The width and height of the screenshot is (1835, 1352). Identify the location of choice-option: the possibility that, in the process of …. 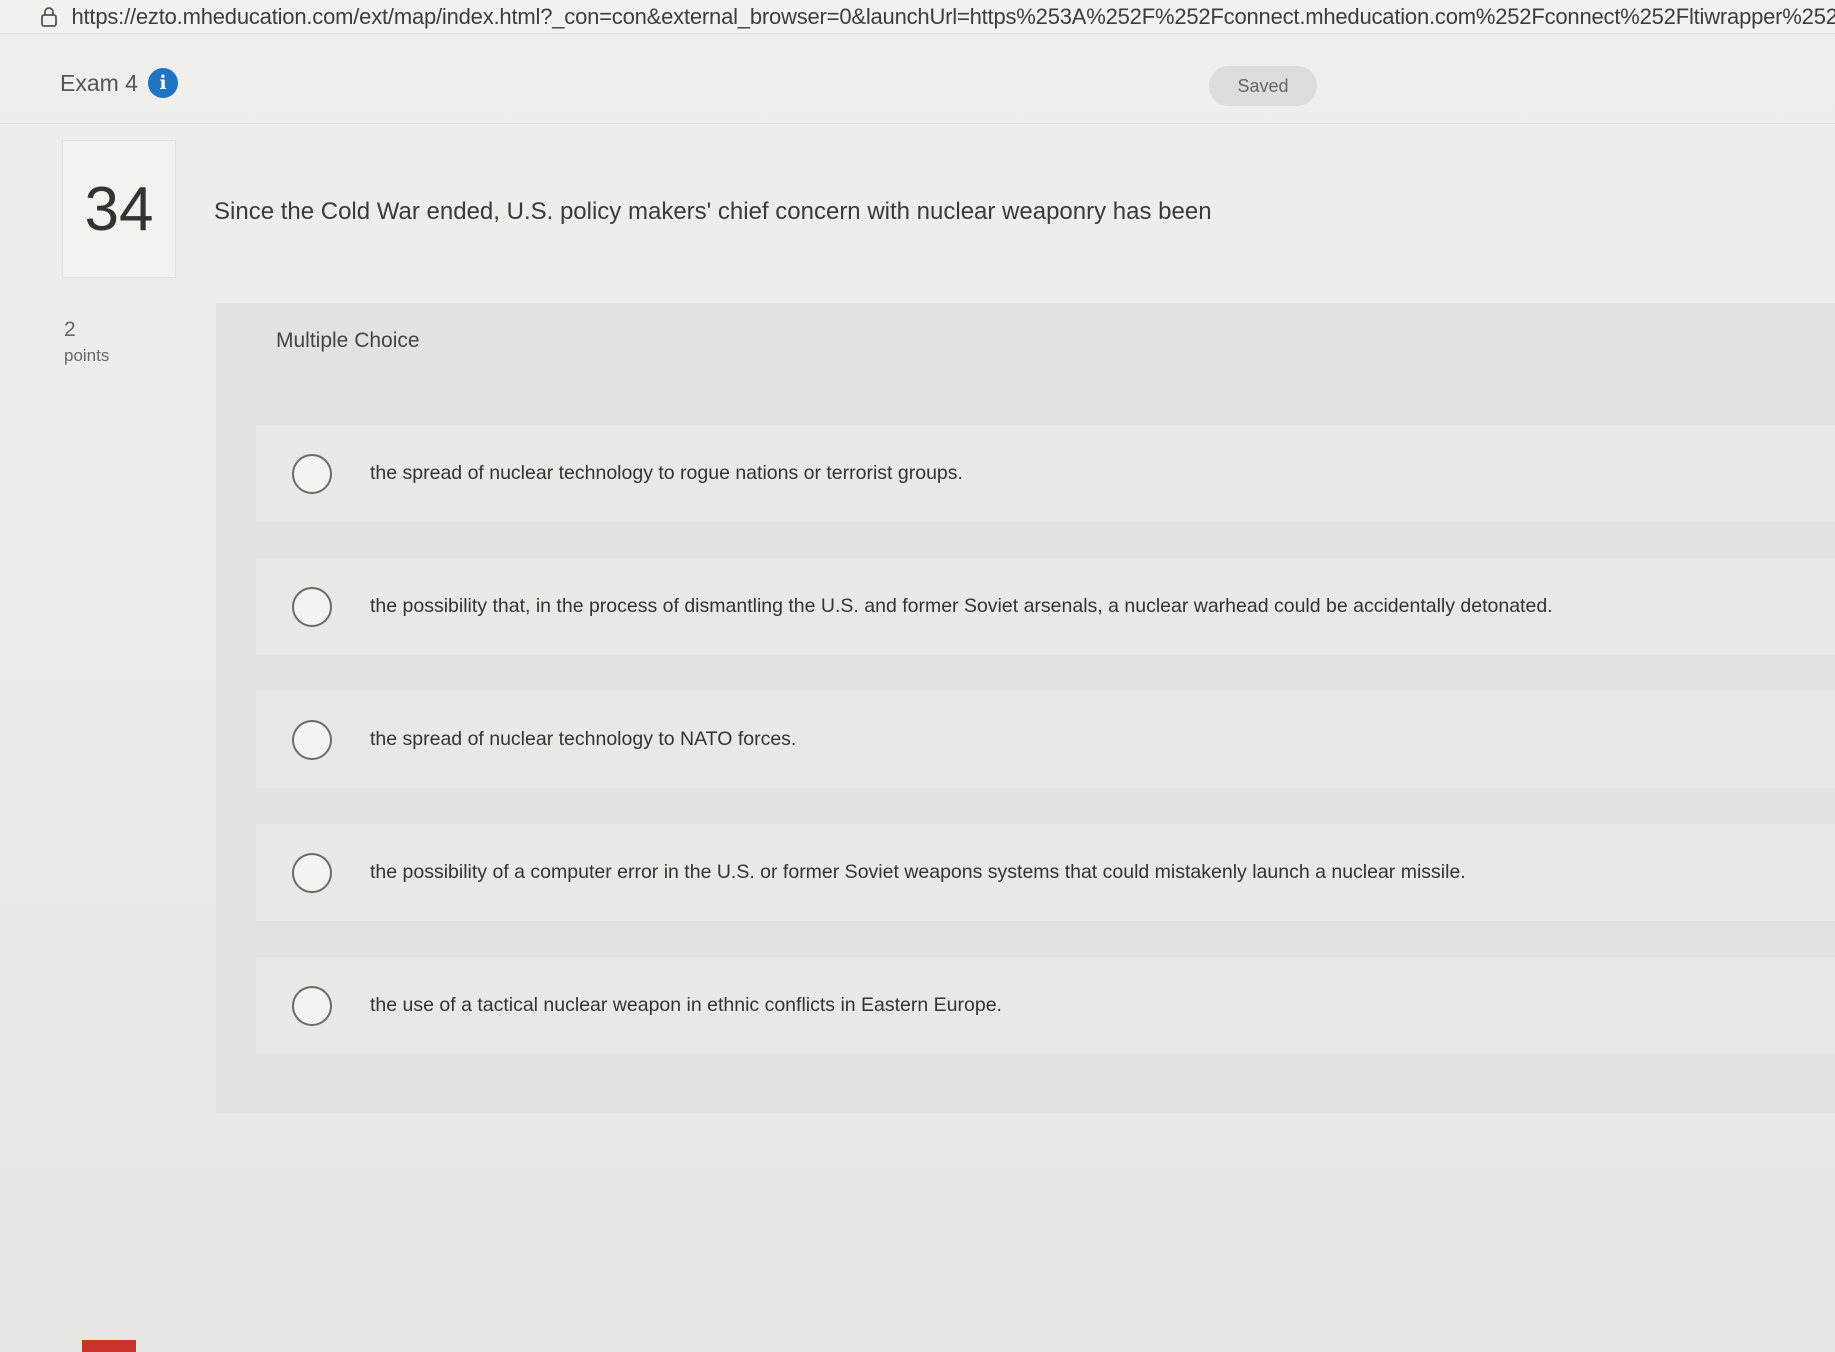
(1045, 606).